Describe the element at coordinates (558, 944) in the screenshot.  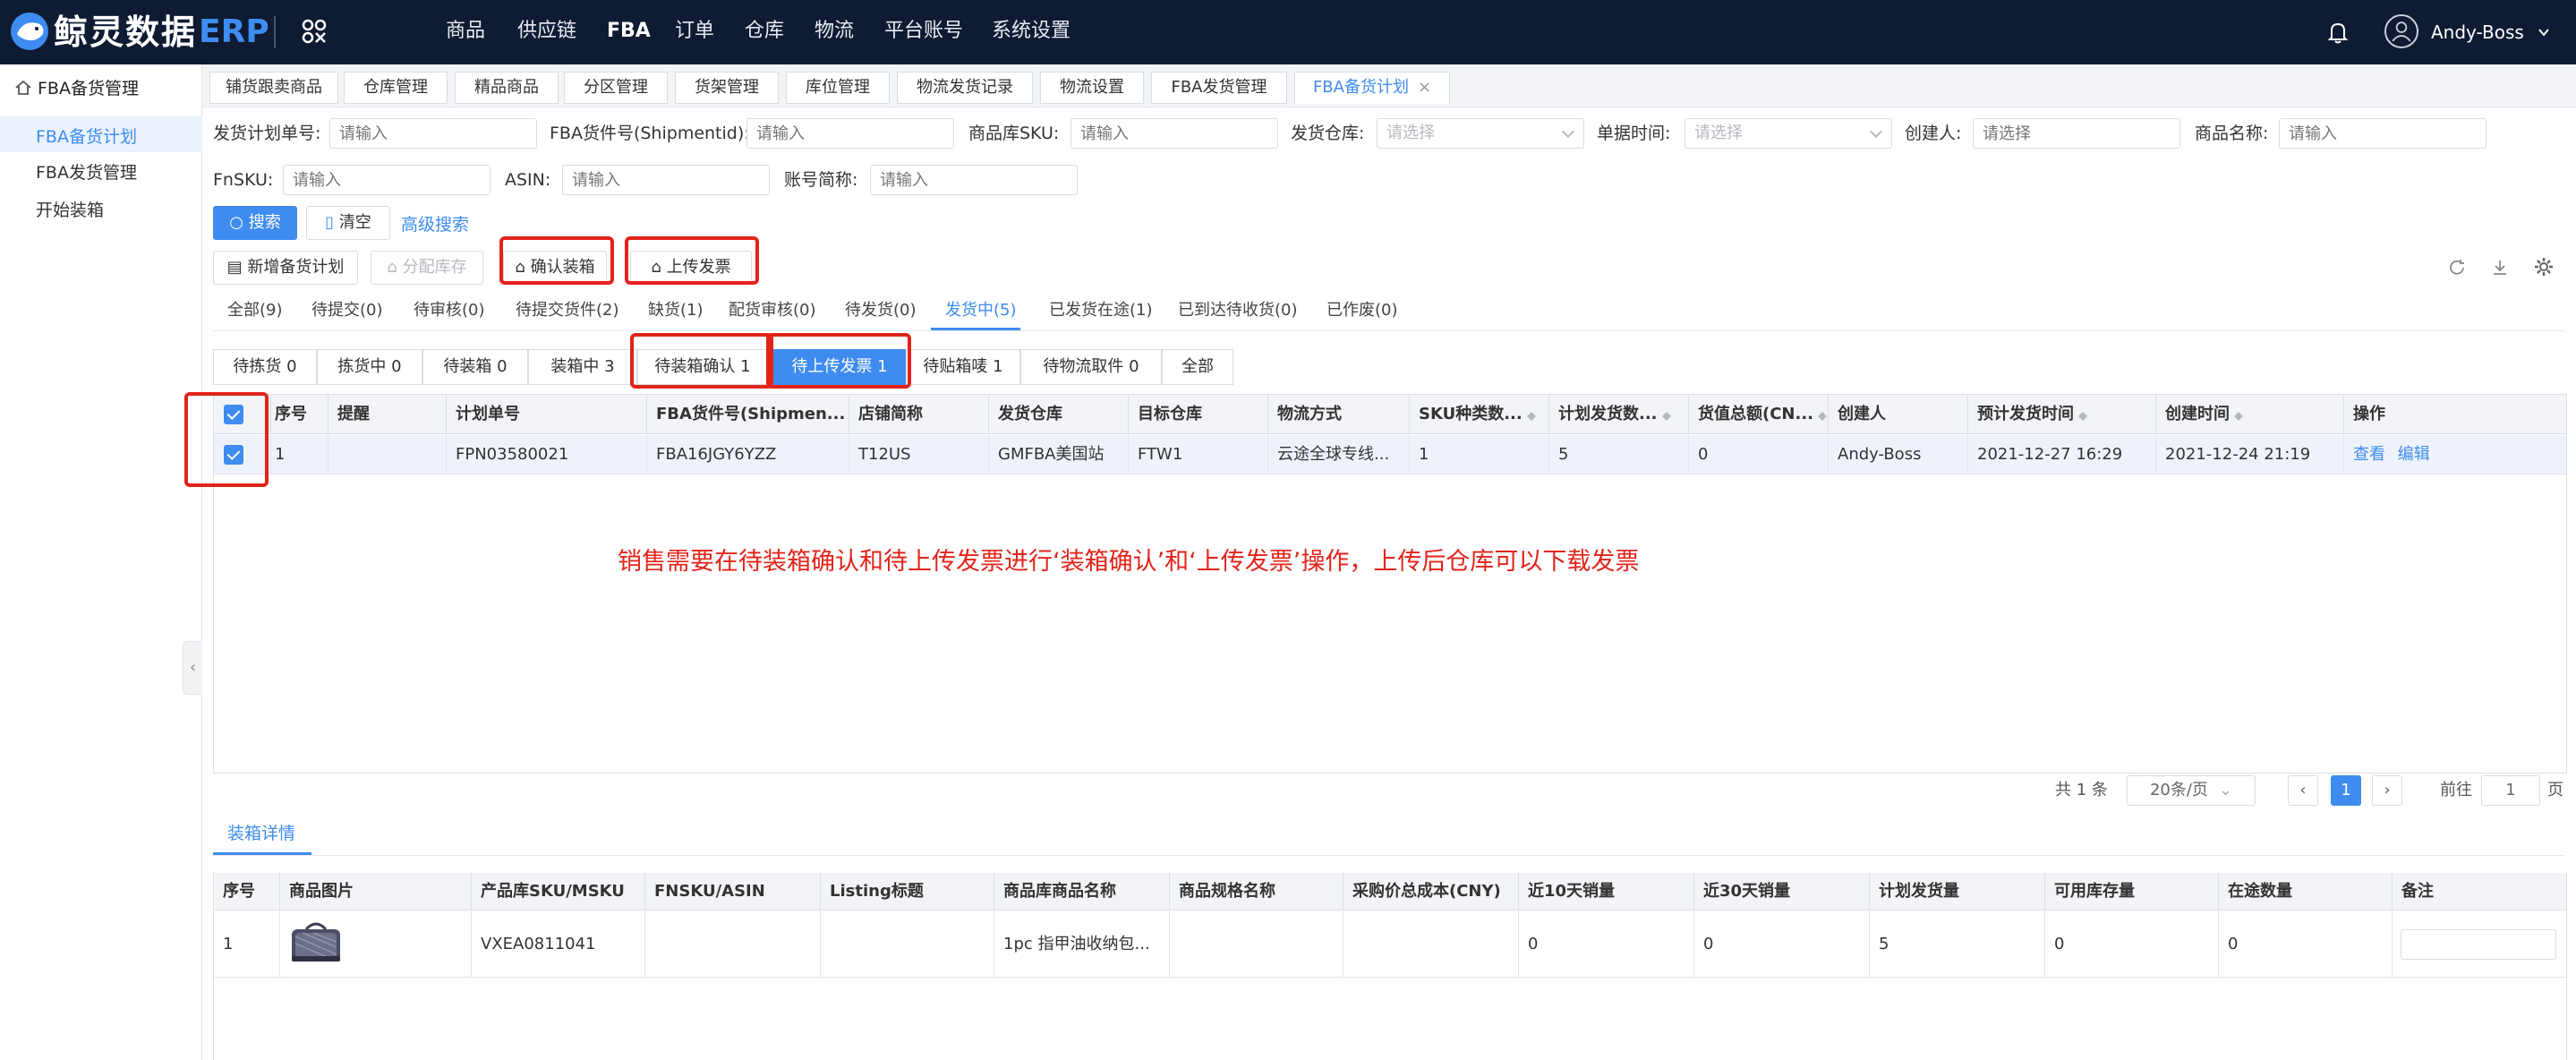
I see `detail-cell-sku: VXEA0811041` at that location.